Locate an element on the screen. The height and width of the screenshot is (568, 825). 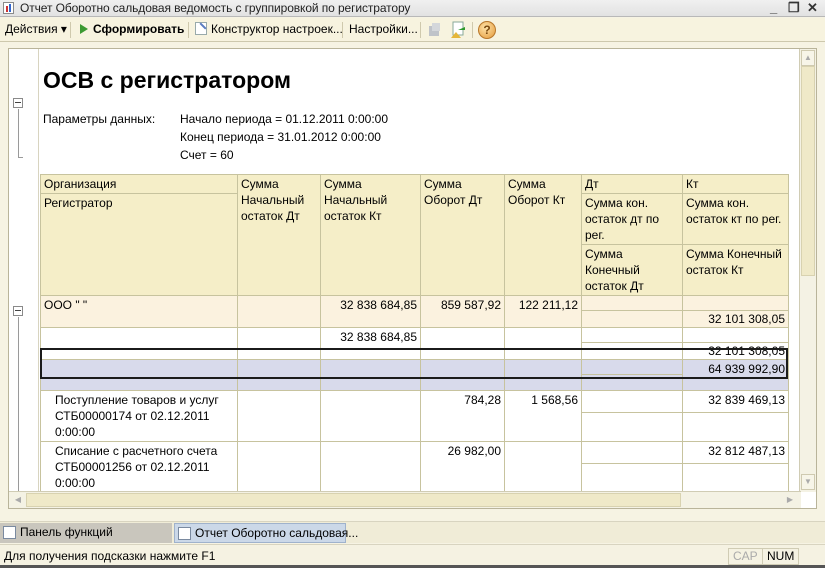
back-icon is located at coordinates (435, 30).